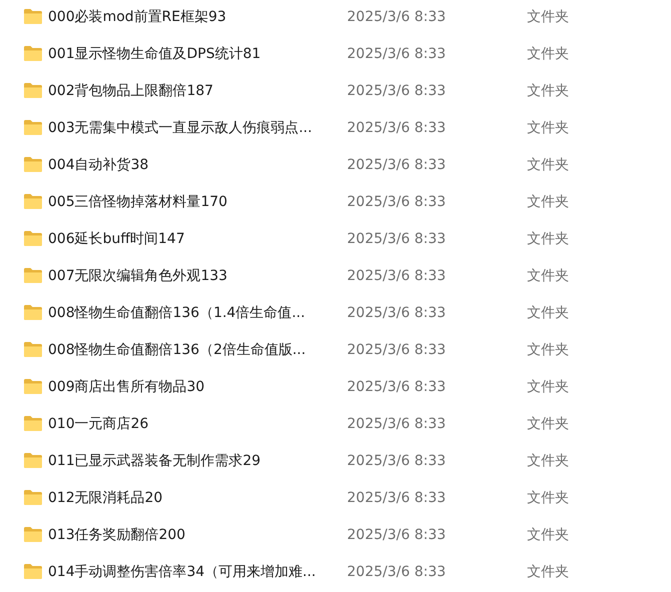 The image size is (671, 592). Describe the element at coordinates (105, 497) in the screenshot. I see `folder-name: 012无限消耗品20` at that location.